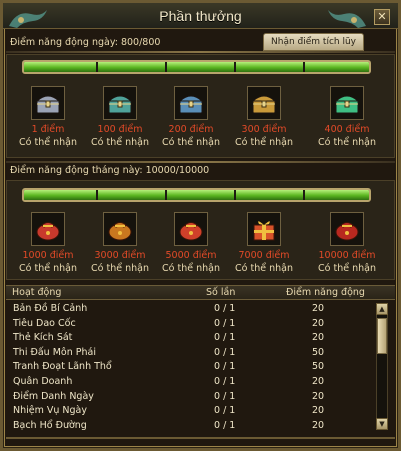 Image resolution: width=401 pixels, height=451 pixels. I want to click on orange-pouch-icon, so click(120, 229).